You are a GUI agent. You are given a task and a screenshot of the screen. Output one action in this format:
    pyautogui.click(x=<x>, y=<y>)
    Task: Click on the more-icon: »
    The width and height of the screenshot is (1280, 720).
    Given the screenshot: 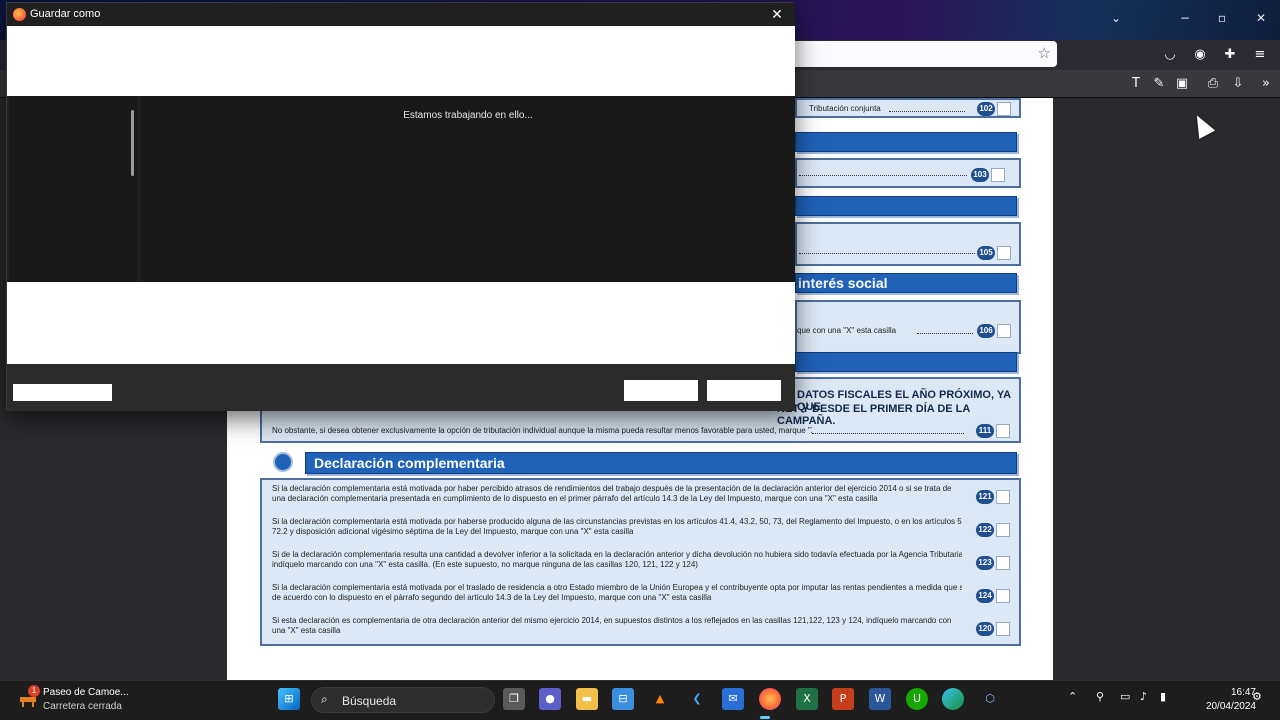 What is the action you would take?
    pyautogui.click(x=1266, y=84)
    